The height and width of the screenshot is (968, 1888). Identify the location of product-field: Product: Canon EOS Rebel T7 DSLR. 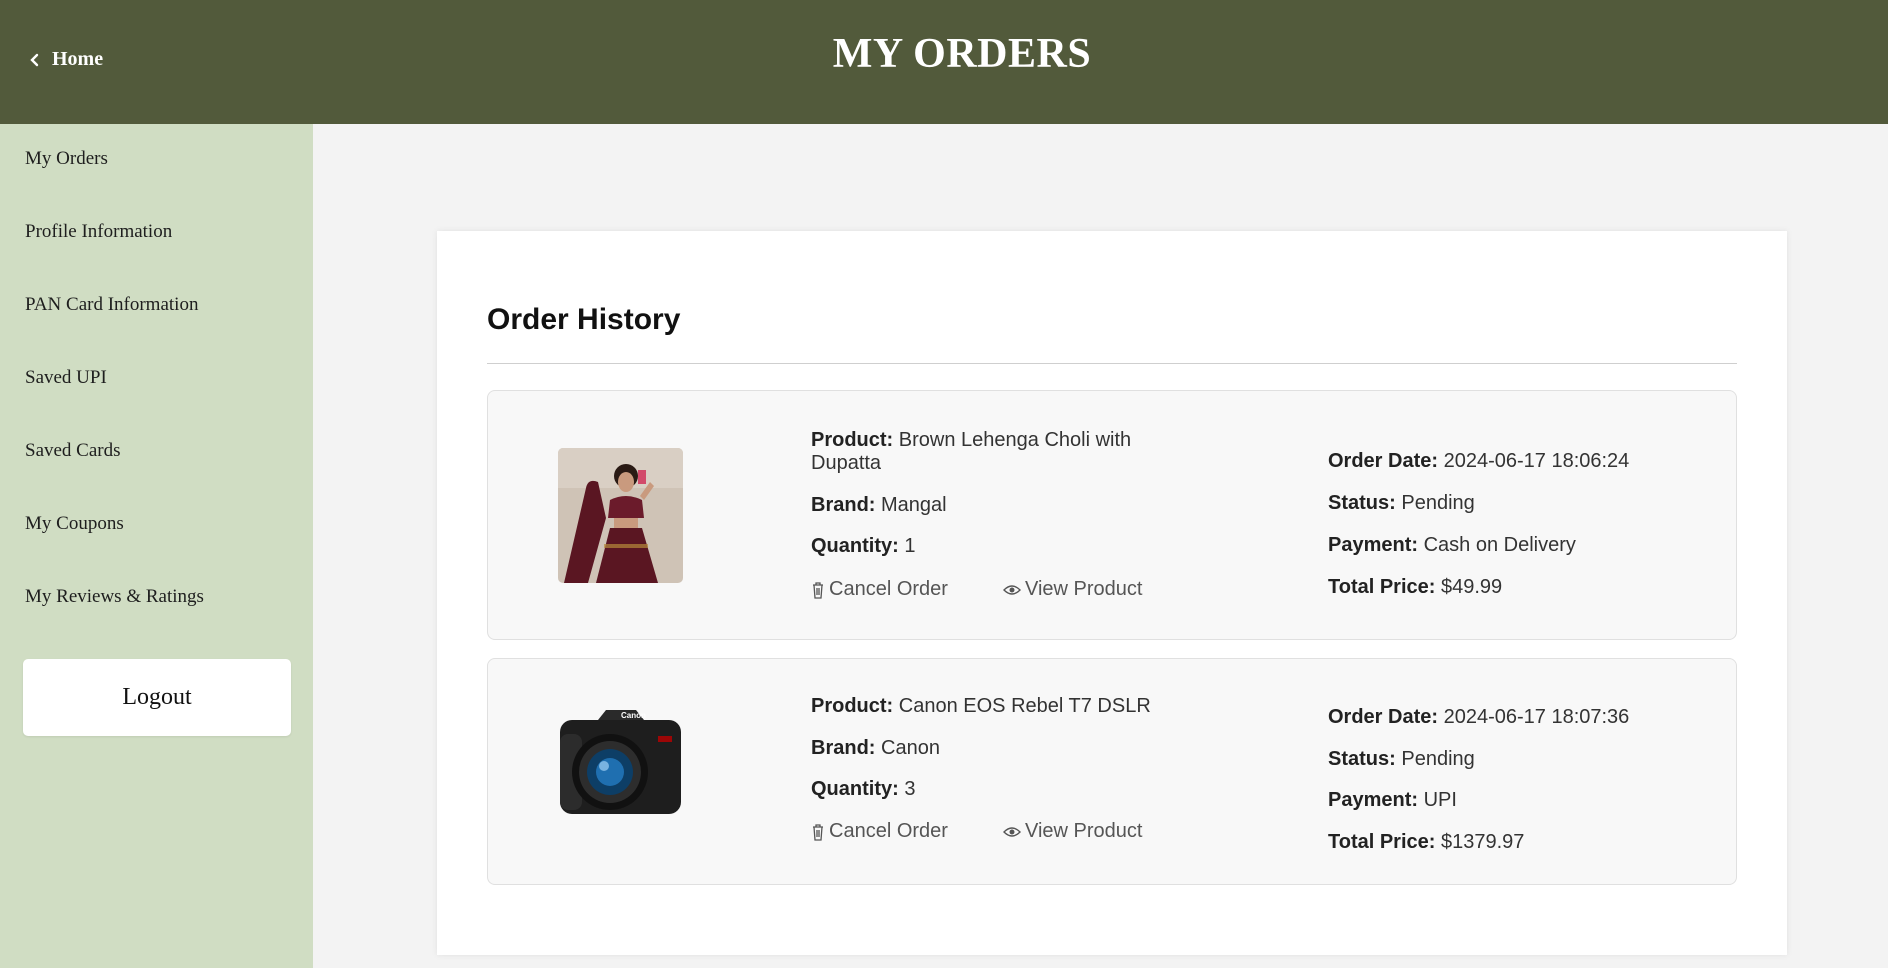
(981, 706).